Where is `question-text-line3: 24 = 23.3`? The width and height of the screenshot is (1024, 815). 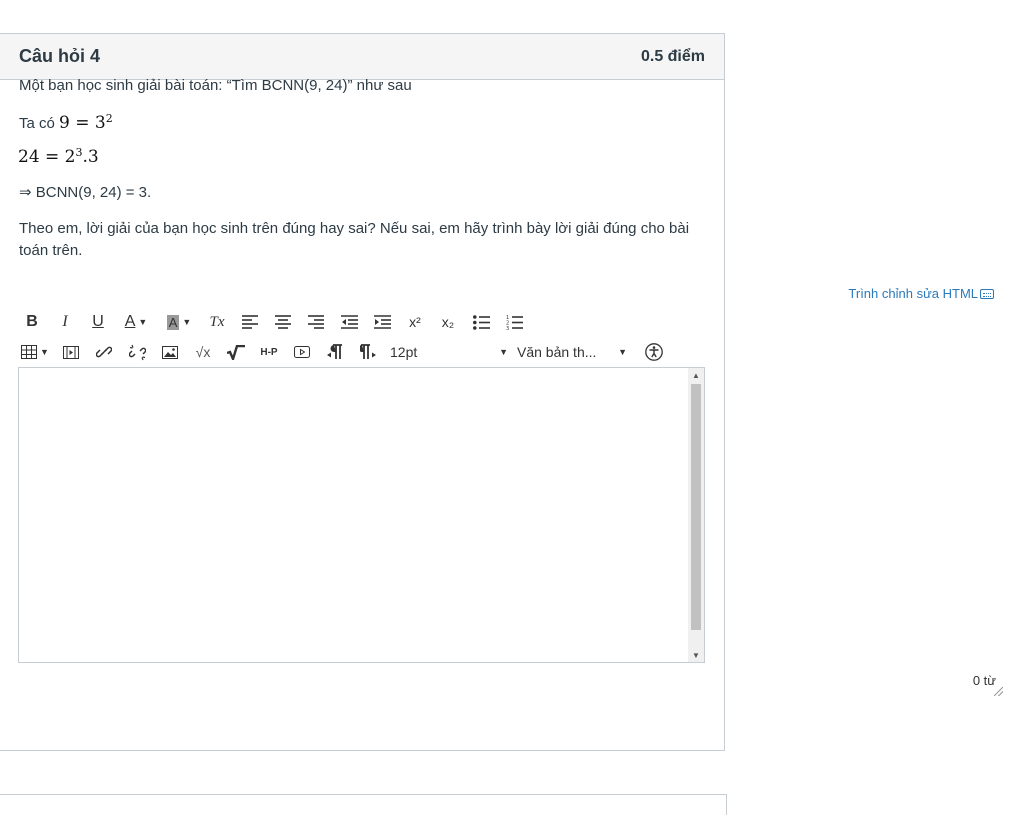
question-text-line3: 24 = 23.3 is located at coordinates (58, 157).